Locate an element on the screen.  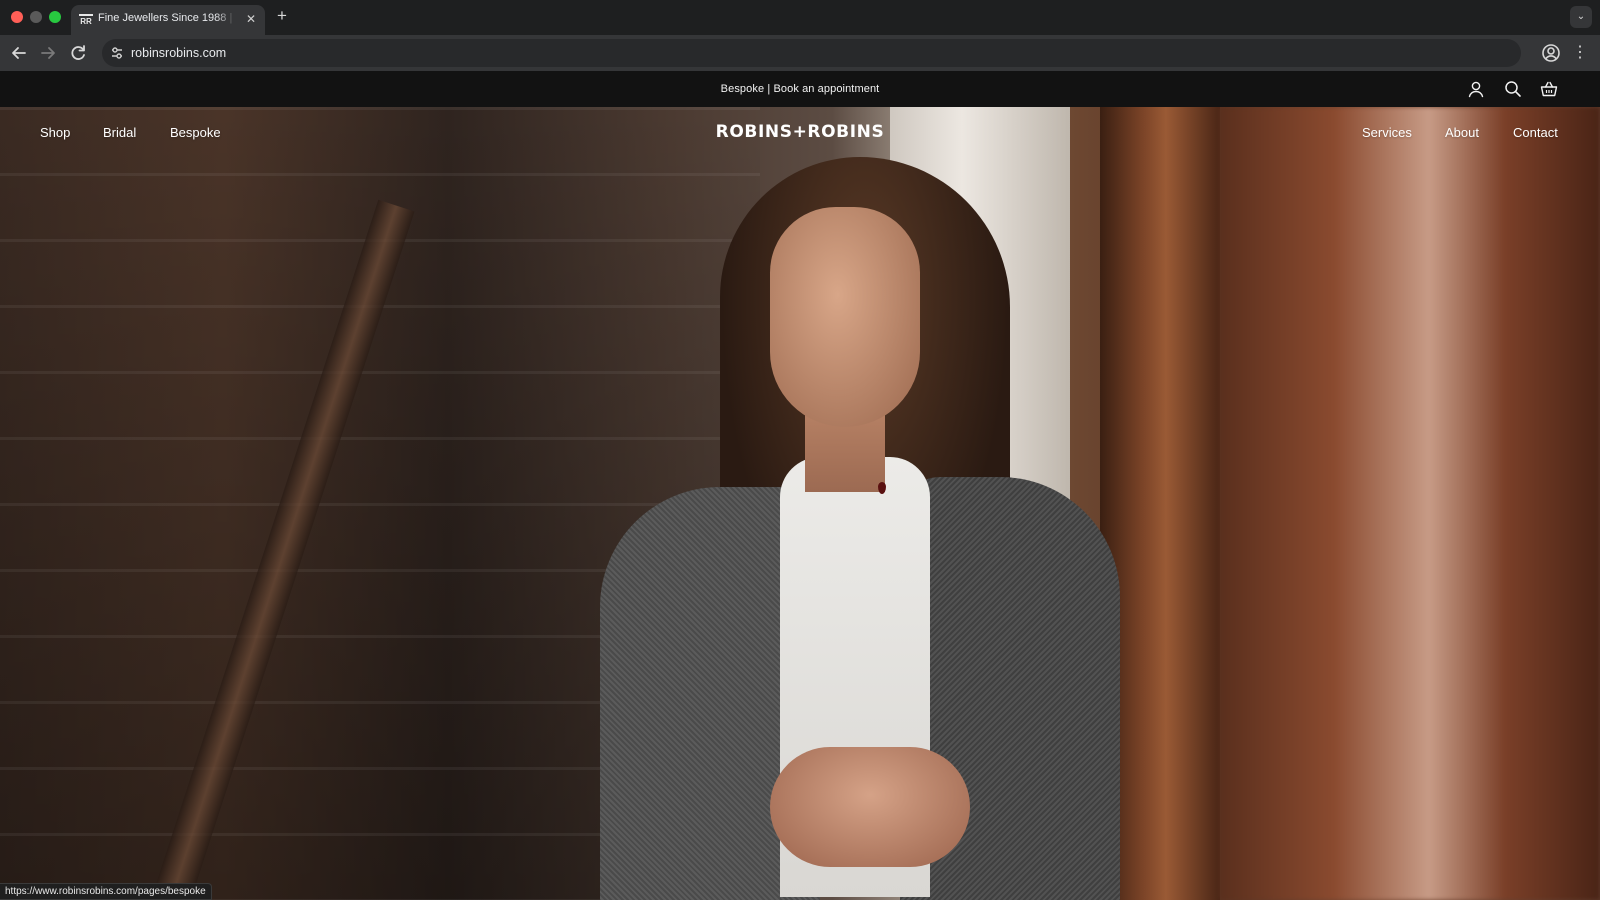
close-icon: ✕ is located at coordinates (251, 19).